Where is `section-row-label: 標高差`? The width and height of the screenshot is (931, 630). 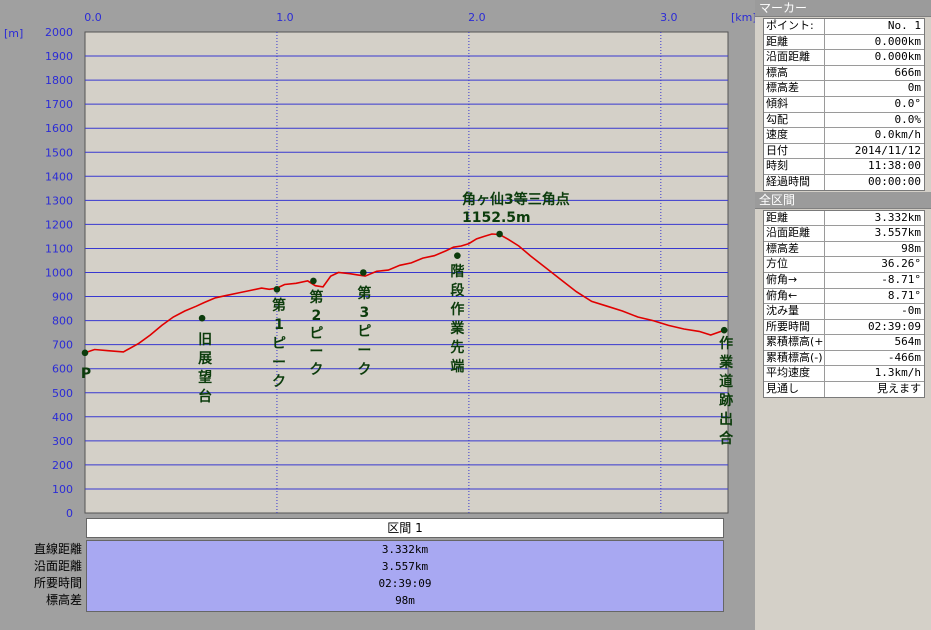
section-row-label: 標高差 is located at coordinates (63, 600).